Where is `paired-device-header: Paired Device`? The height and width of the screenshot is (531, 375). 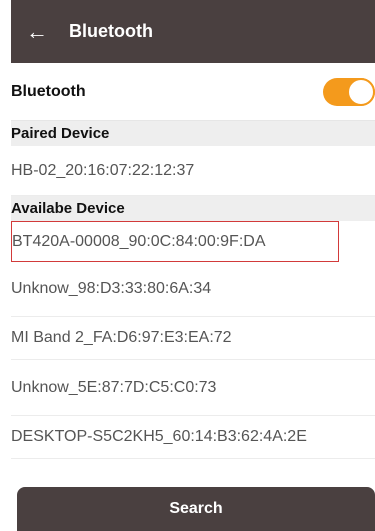
paired-device-header: Paired Device is located at coordinates (193, 133).